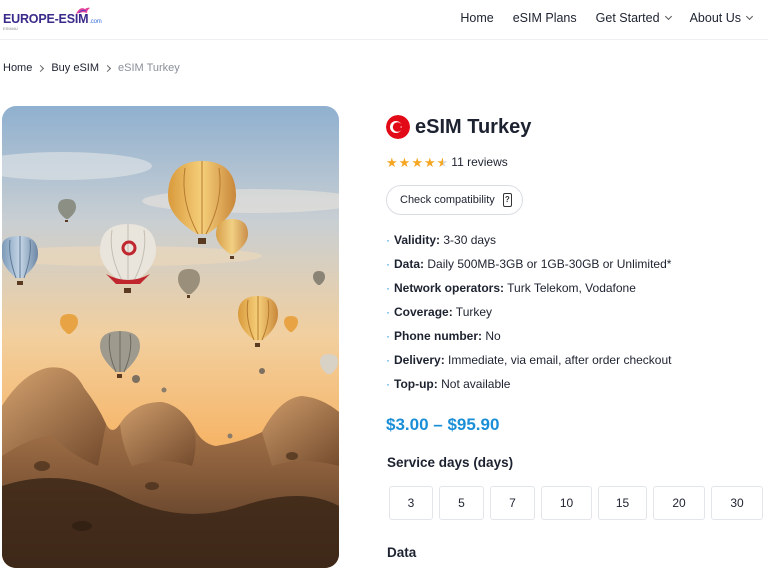  What do you see at coordinates (737, 503) in the screenshot?
I see `day-option-30: 30` at bounding box center [737, 503].